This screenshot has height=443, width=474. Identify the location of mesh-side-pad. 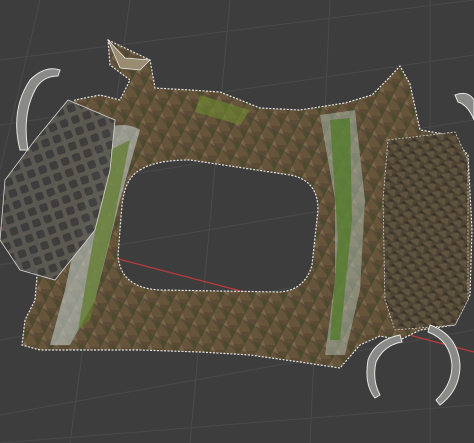
(425, 231).